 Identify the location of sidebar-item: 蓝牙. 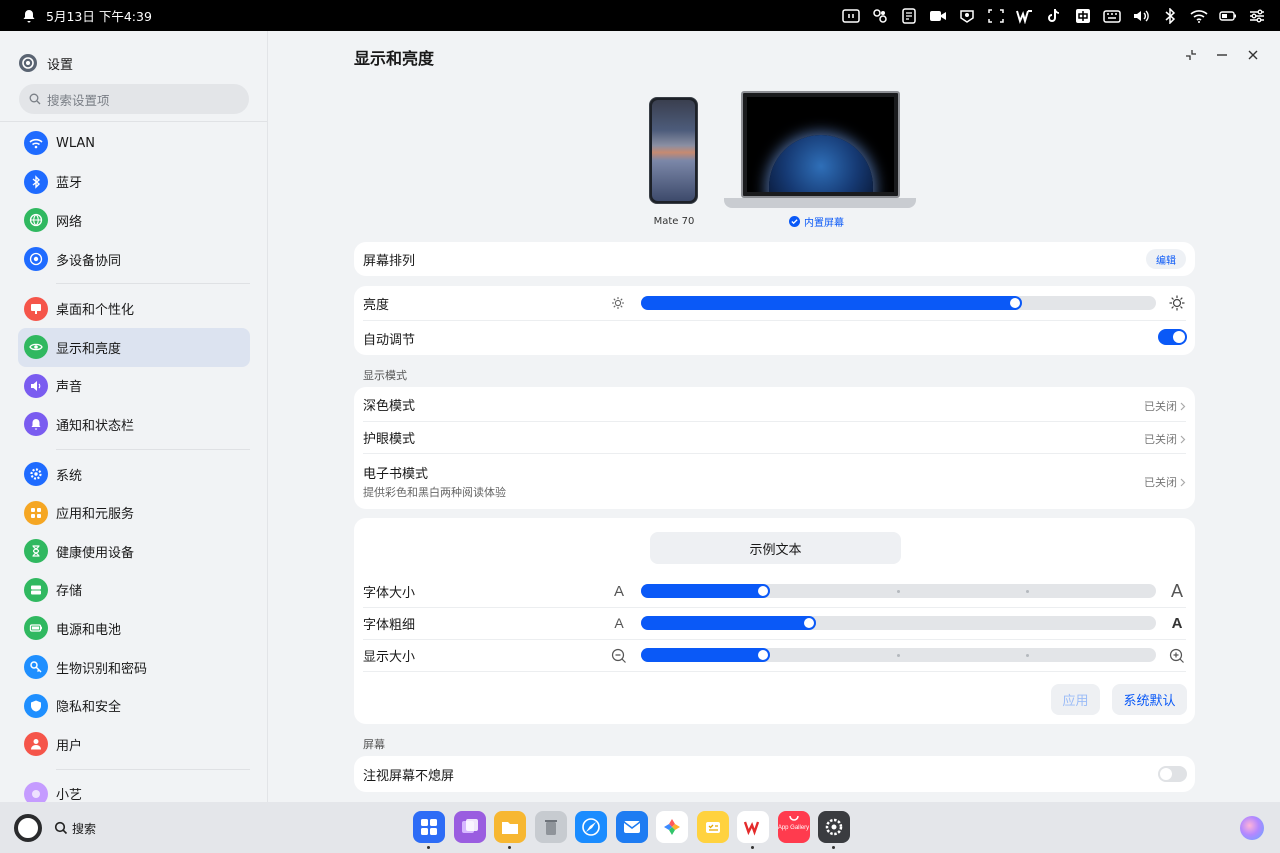
(134, 182).